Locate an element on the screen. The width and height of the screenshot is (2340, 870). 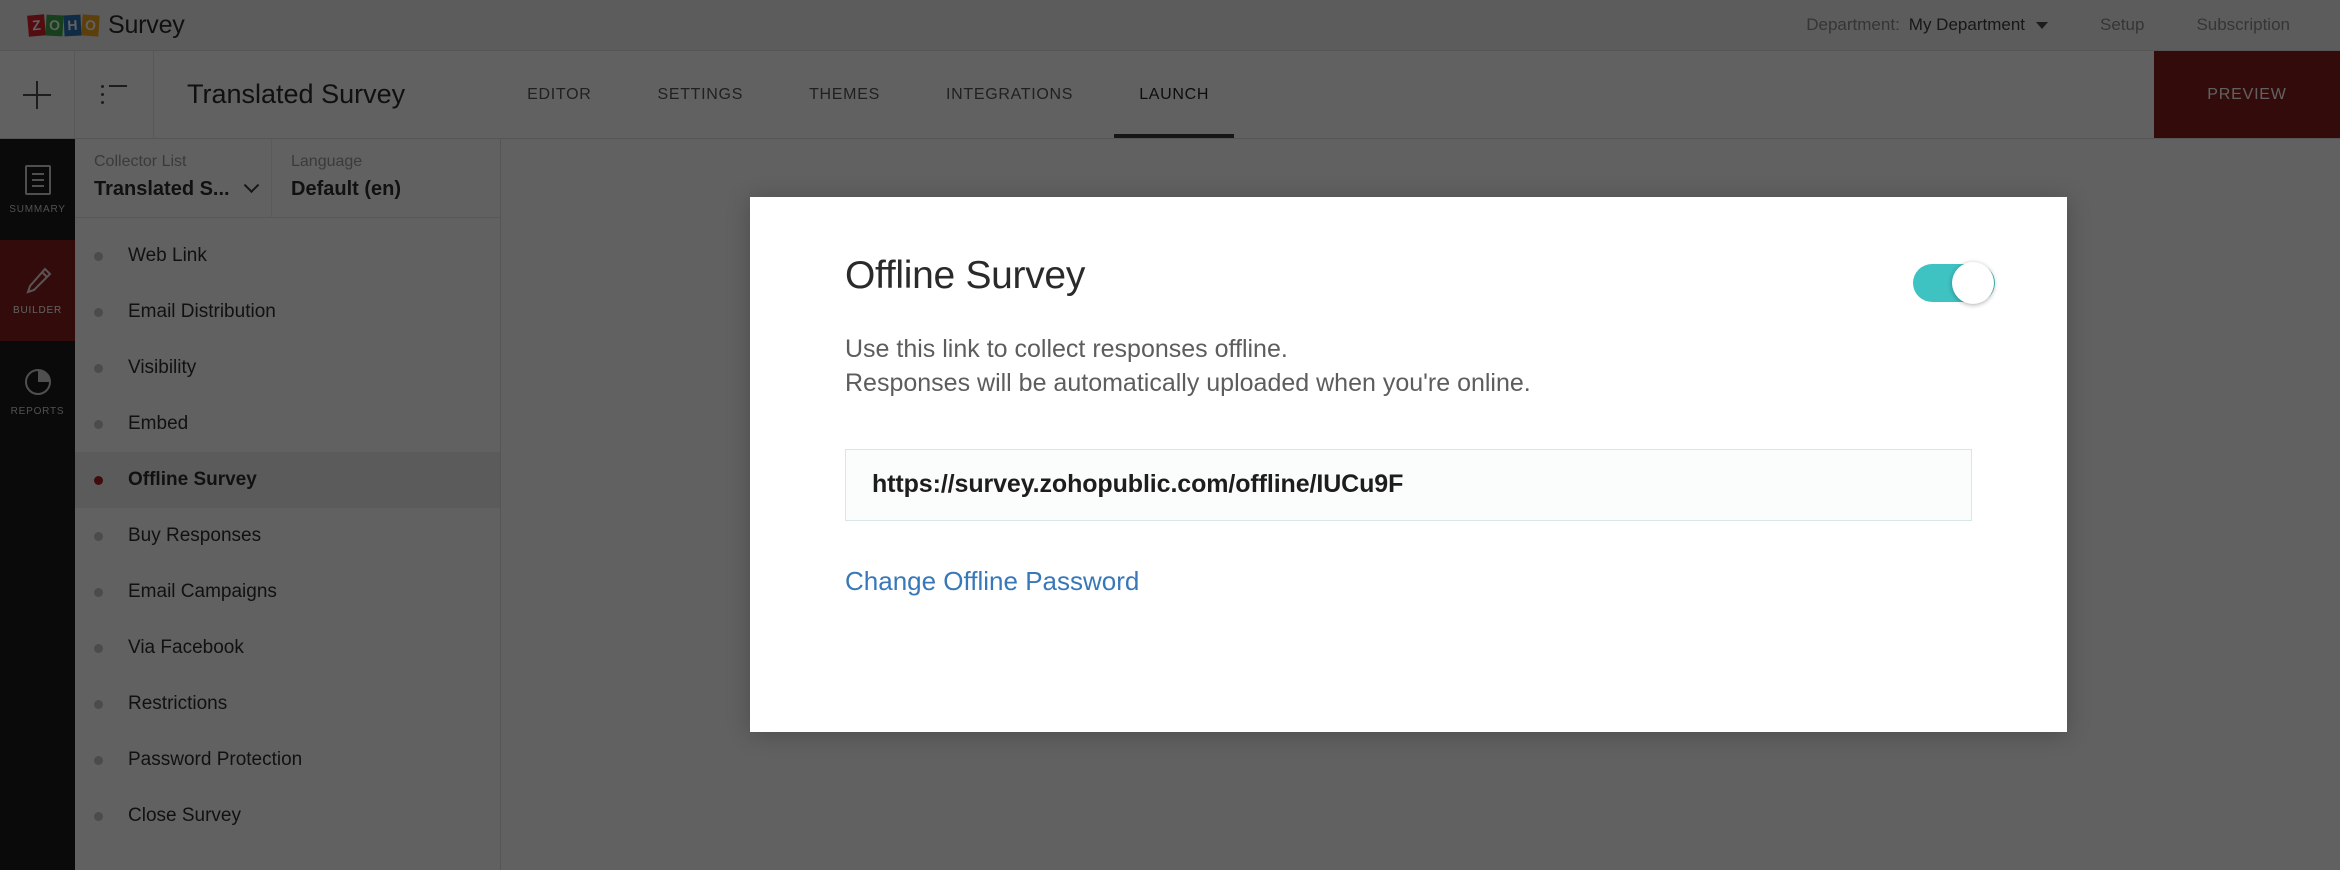
offline-survey-toggle is located at coordinates (1954, 283).